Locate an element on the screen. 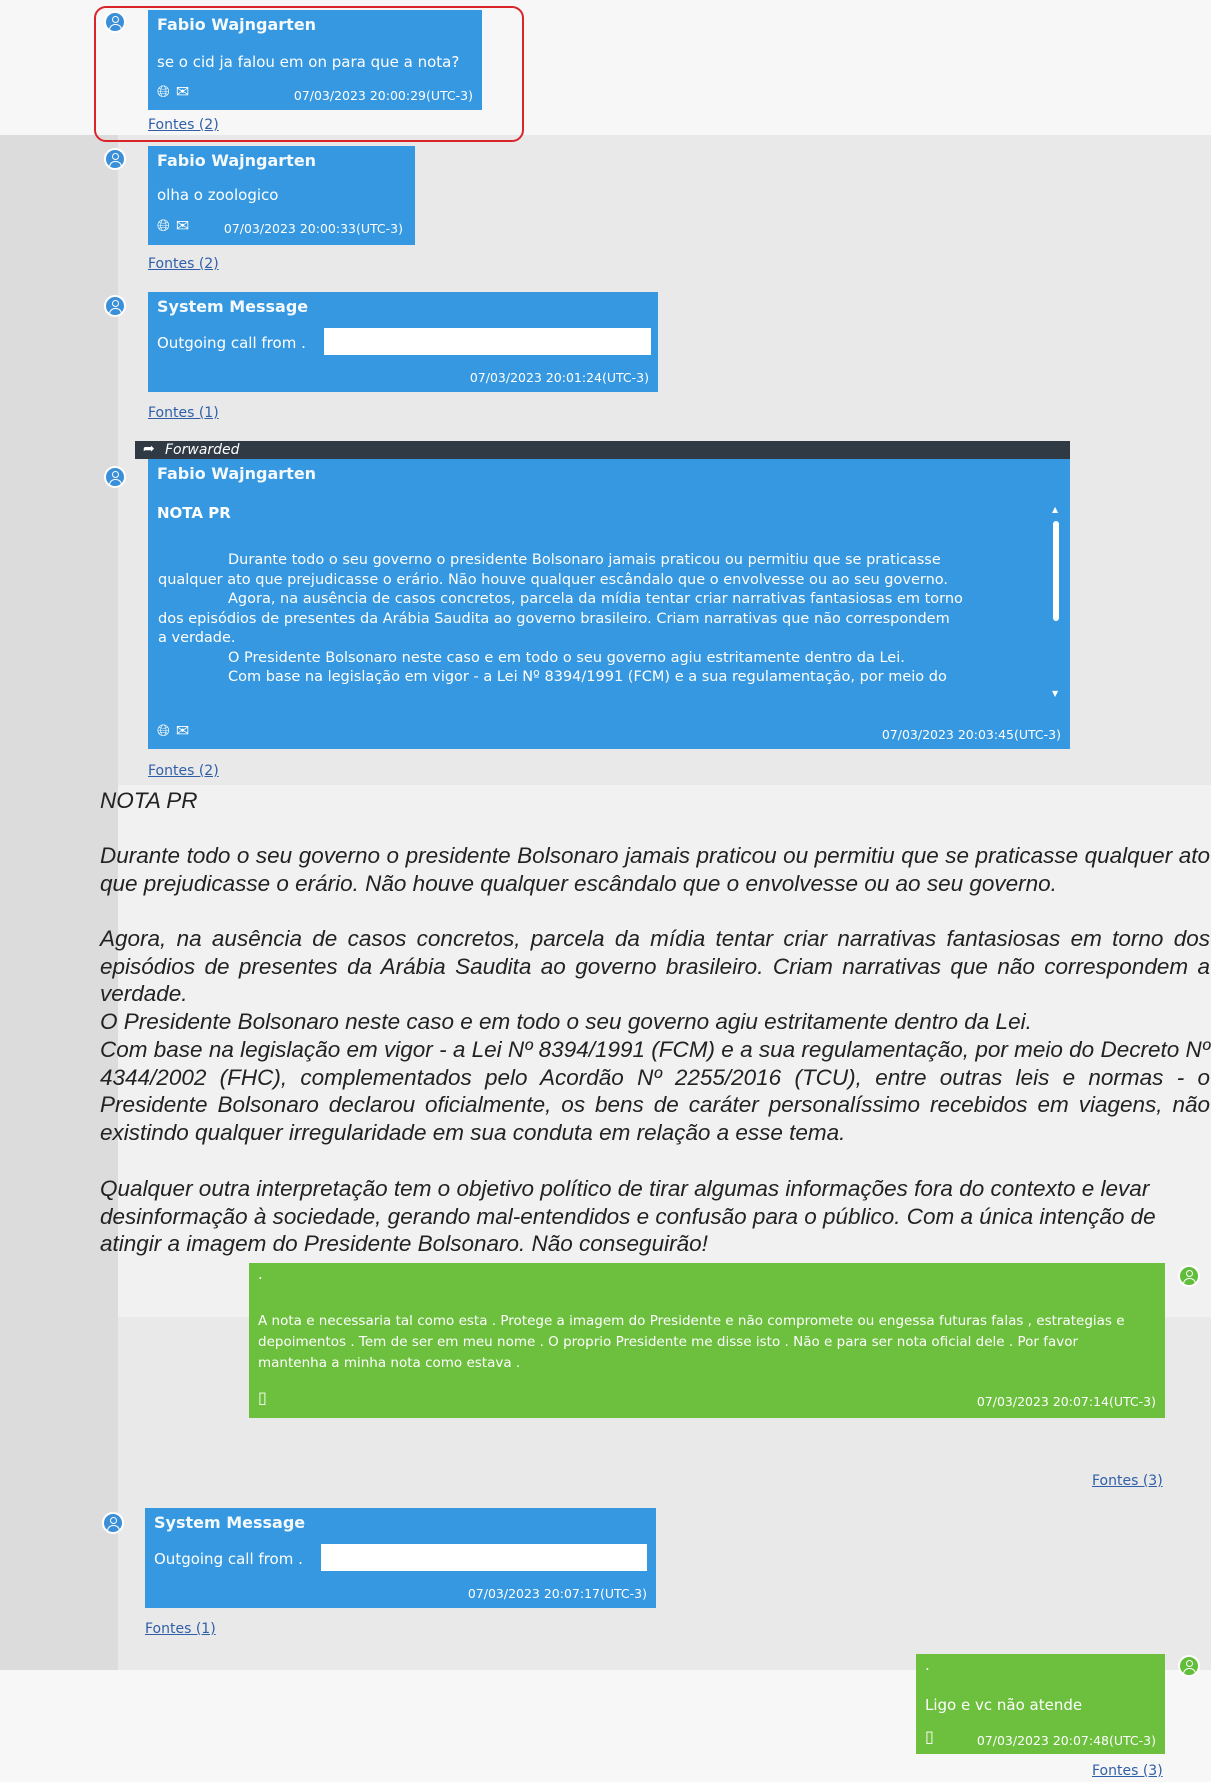 This screenshot has width=1211, height=1782. scroll-down-arrow-icon: ▼ is located at coordinates (1055, 693).